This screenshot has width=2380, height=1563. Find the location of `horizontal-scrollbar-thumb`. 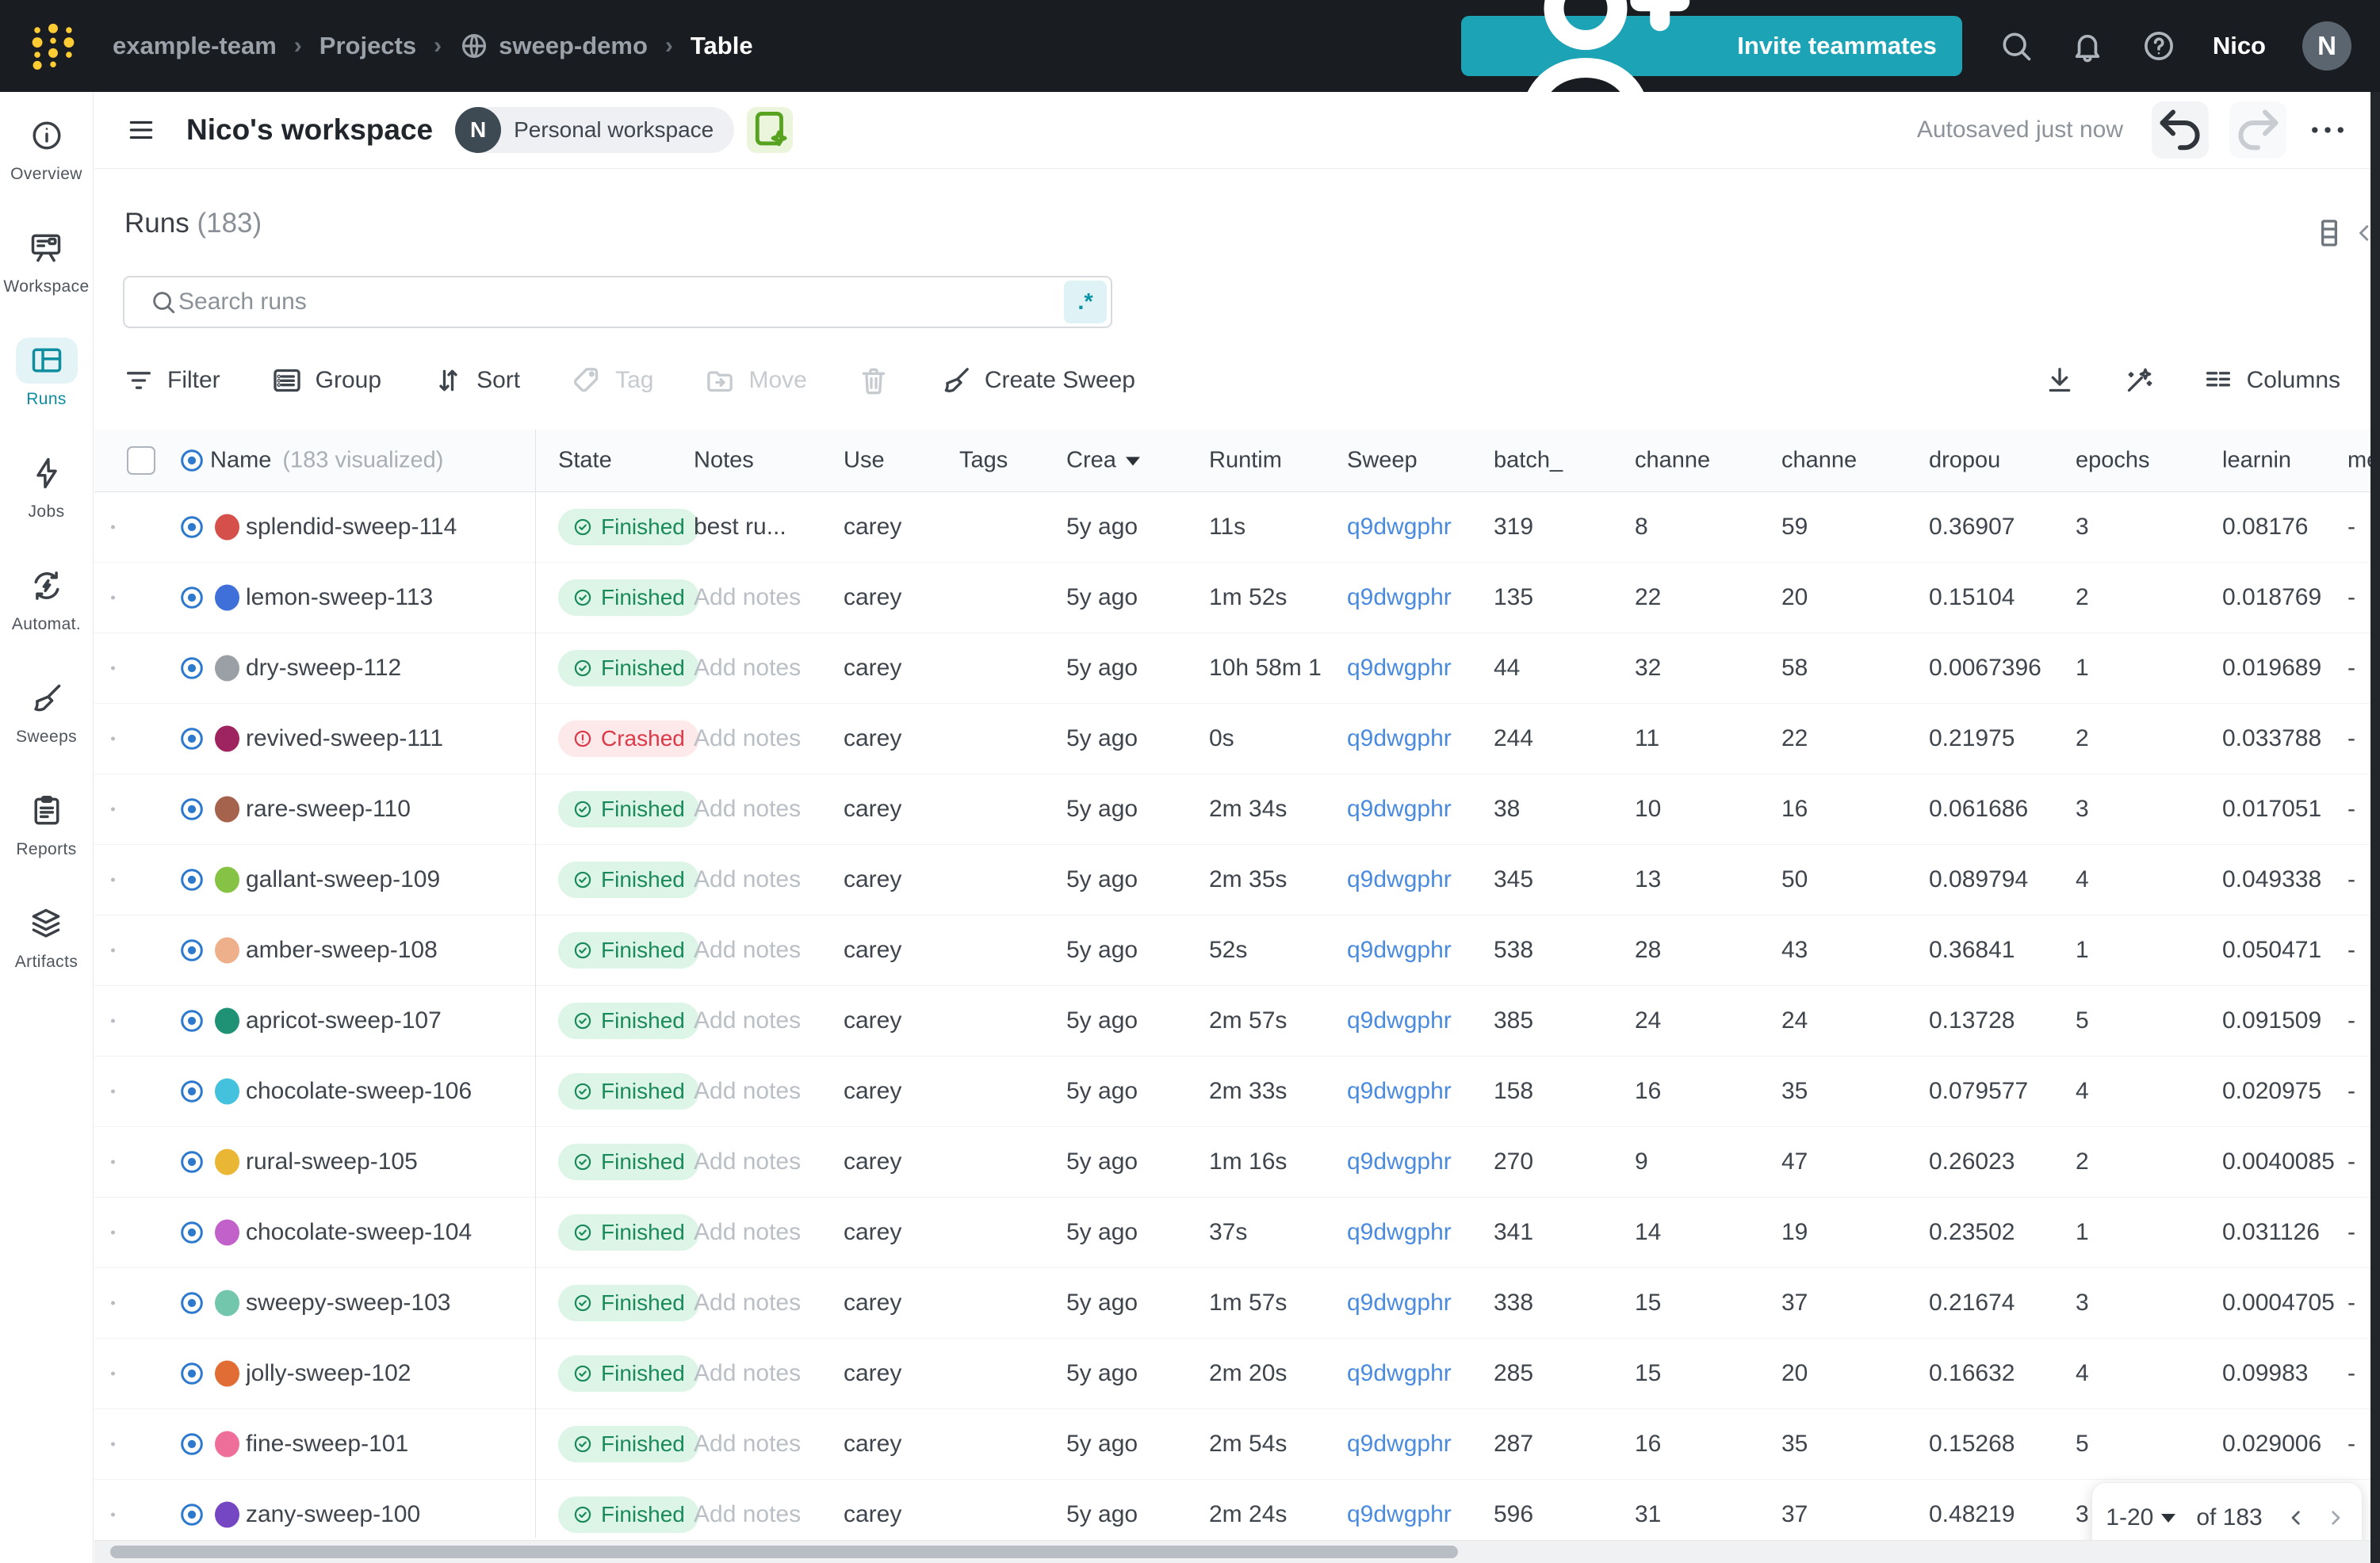

horizontal-scrollbar-thumb is located at coordinates (784, 1552).